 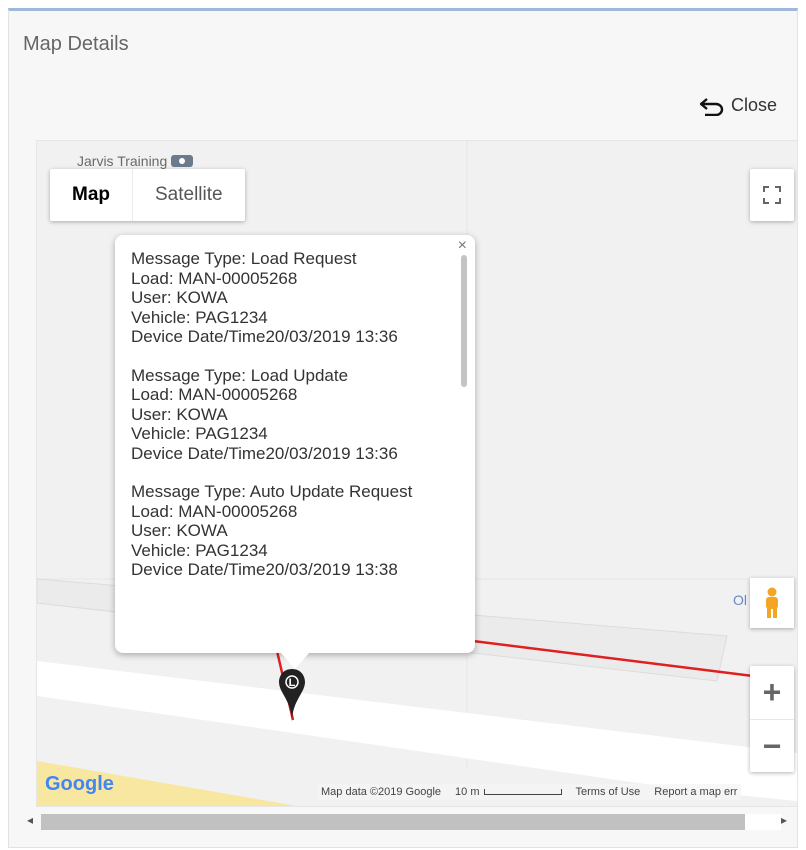 What do you see at coordinates (30, 820) in the screenshot?
I see `scroll-left-icon: ◂` at bounding box center [30, 820].